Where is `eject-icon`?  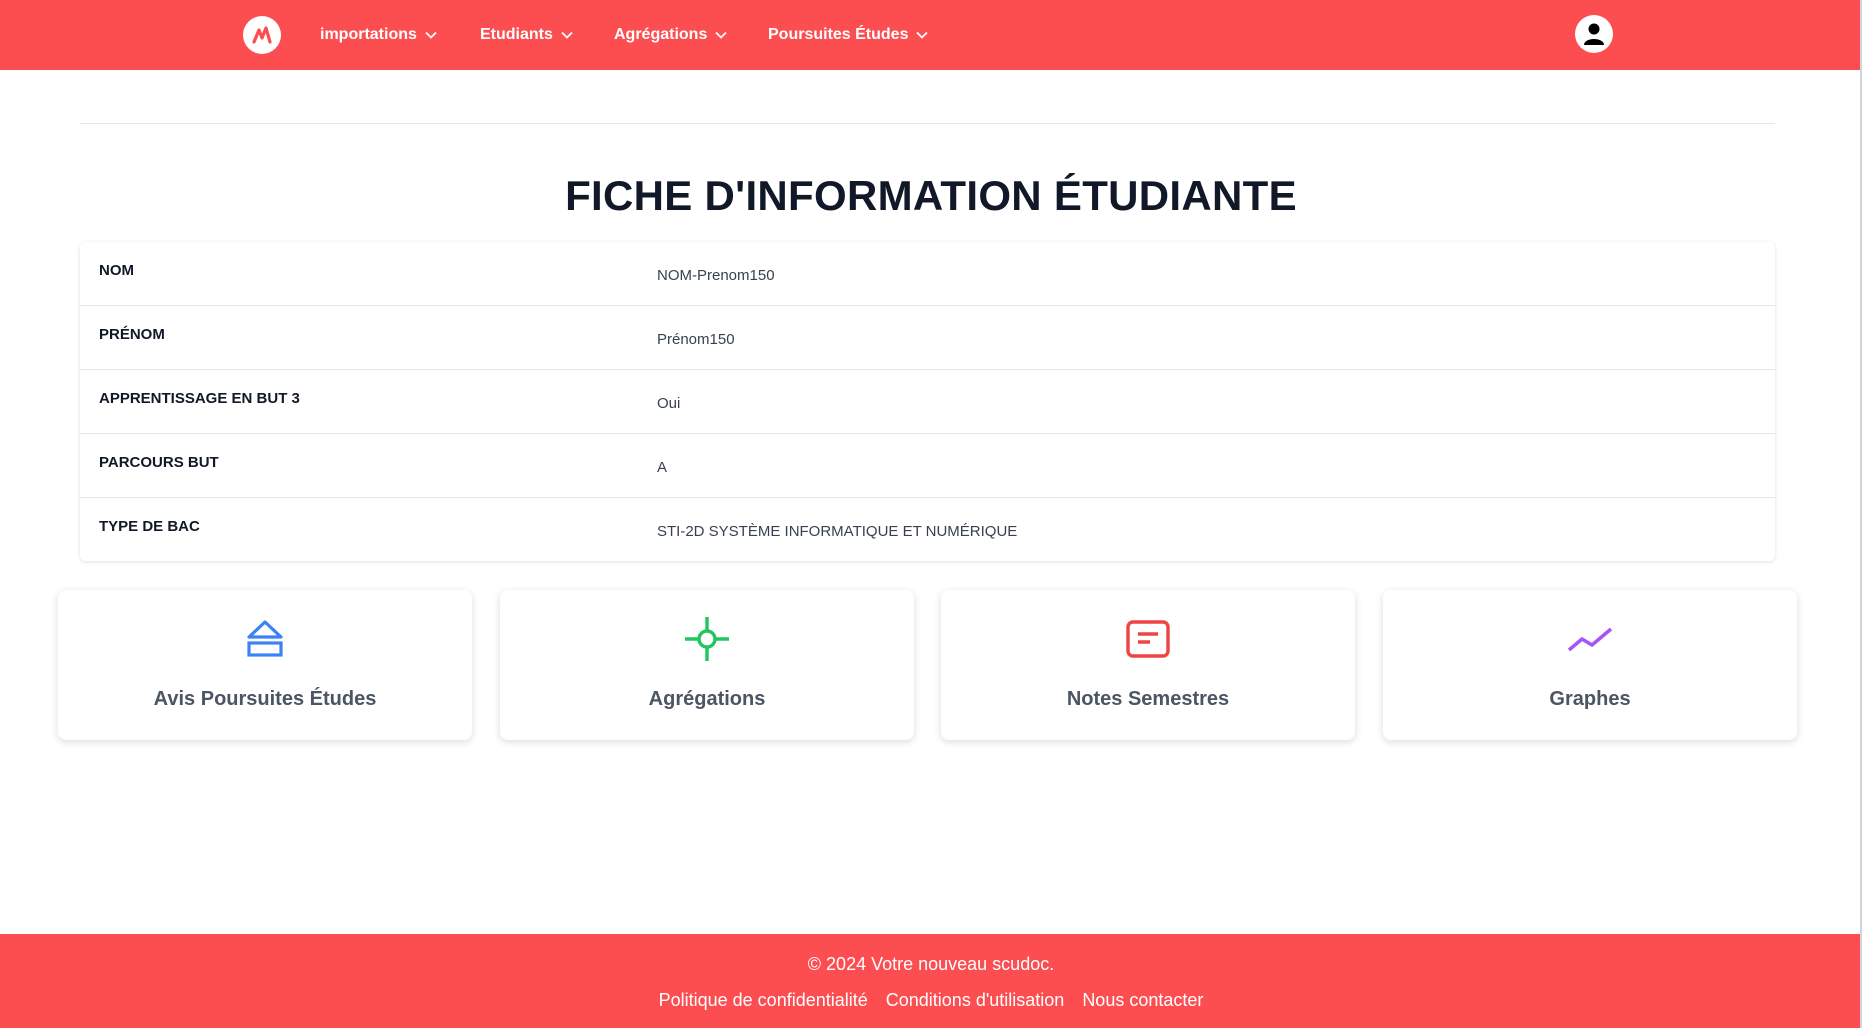 eject-icon is located at coordinates (265, 639).